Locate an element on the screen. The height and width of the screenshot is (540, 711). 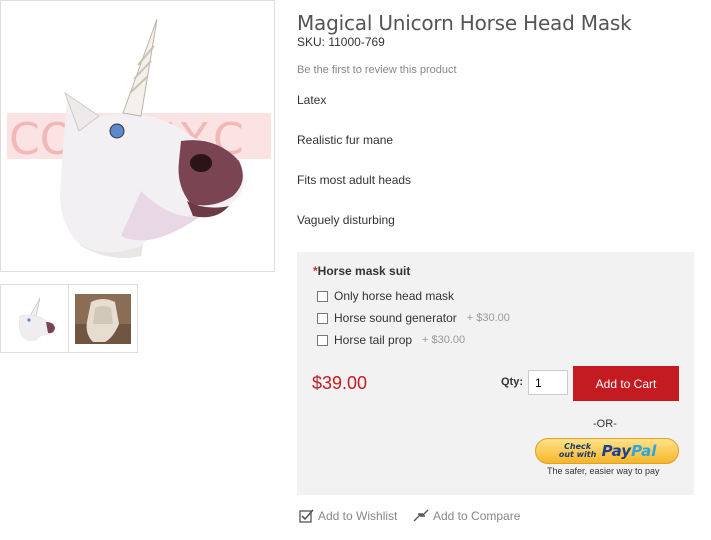
product-price: $39.00 is located at coordinates (340, 383).